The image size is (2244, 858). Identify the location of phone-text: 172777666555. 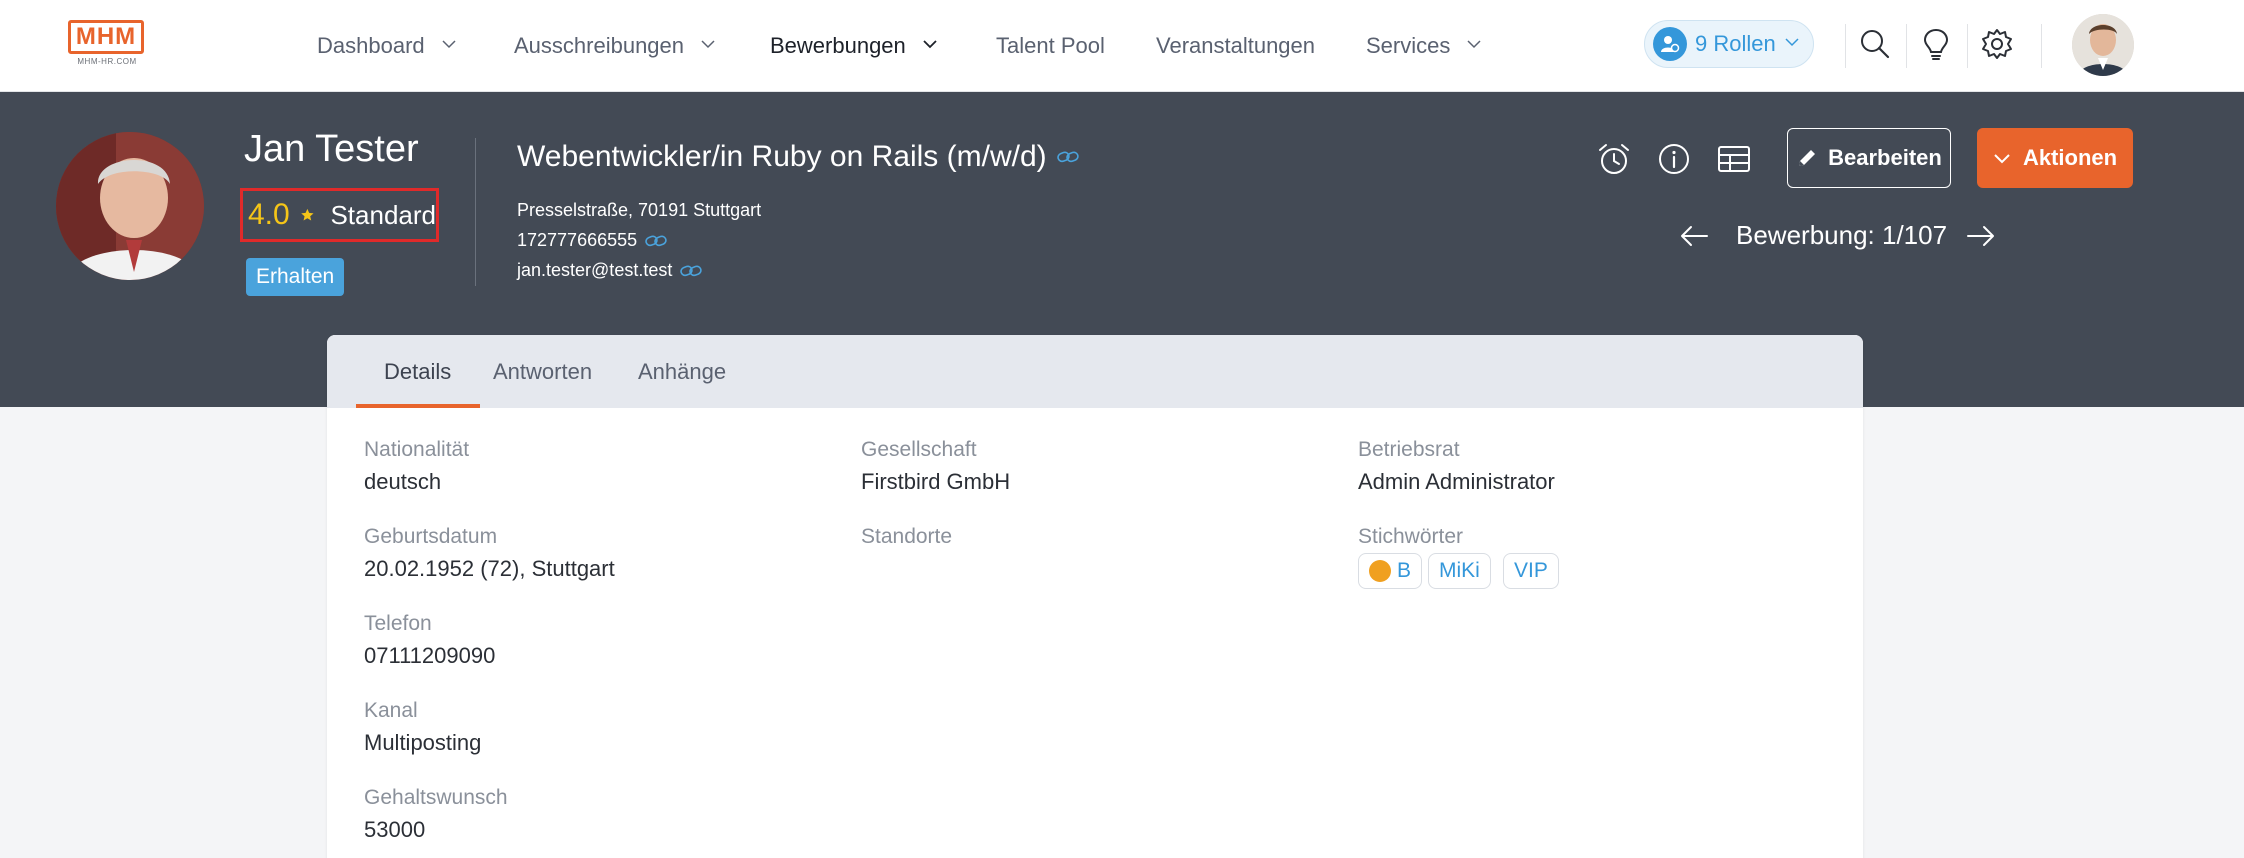
(577, 240).